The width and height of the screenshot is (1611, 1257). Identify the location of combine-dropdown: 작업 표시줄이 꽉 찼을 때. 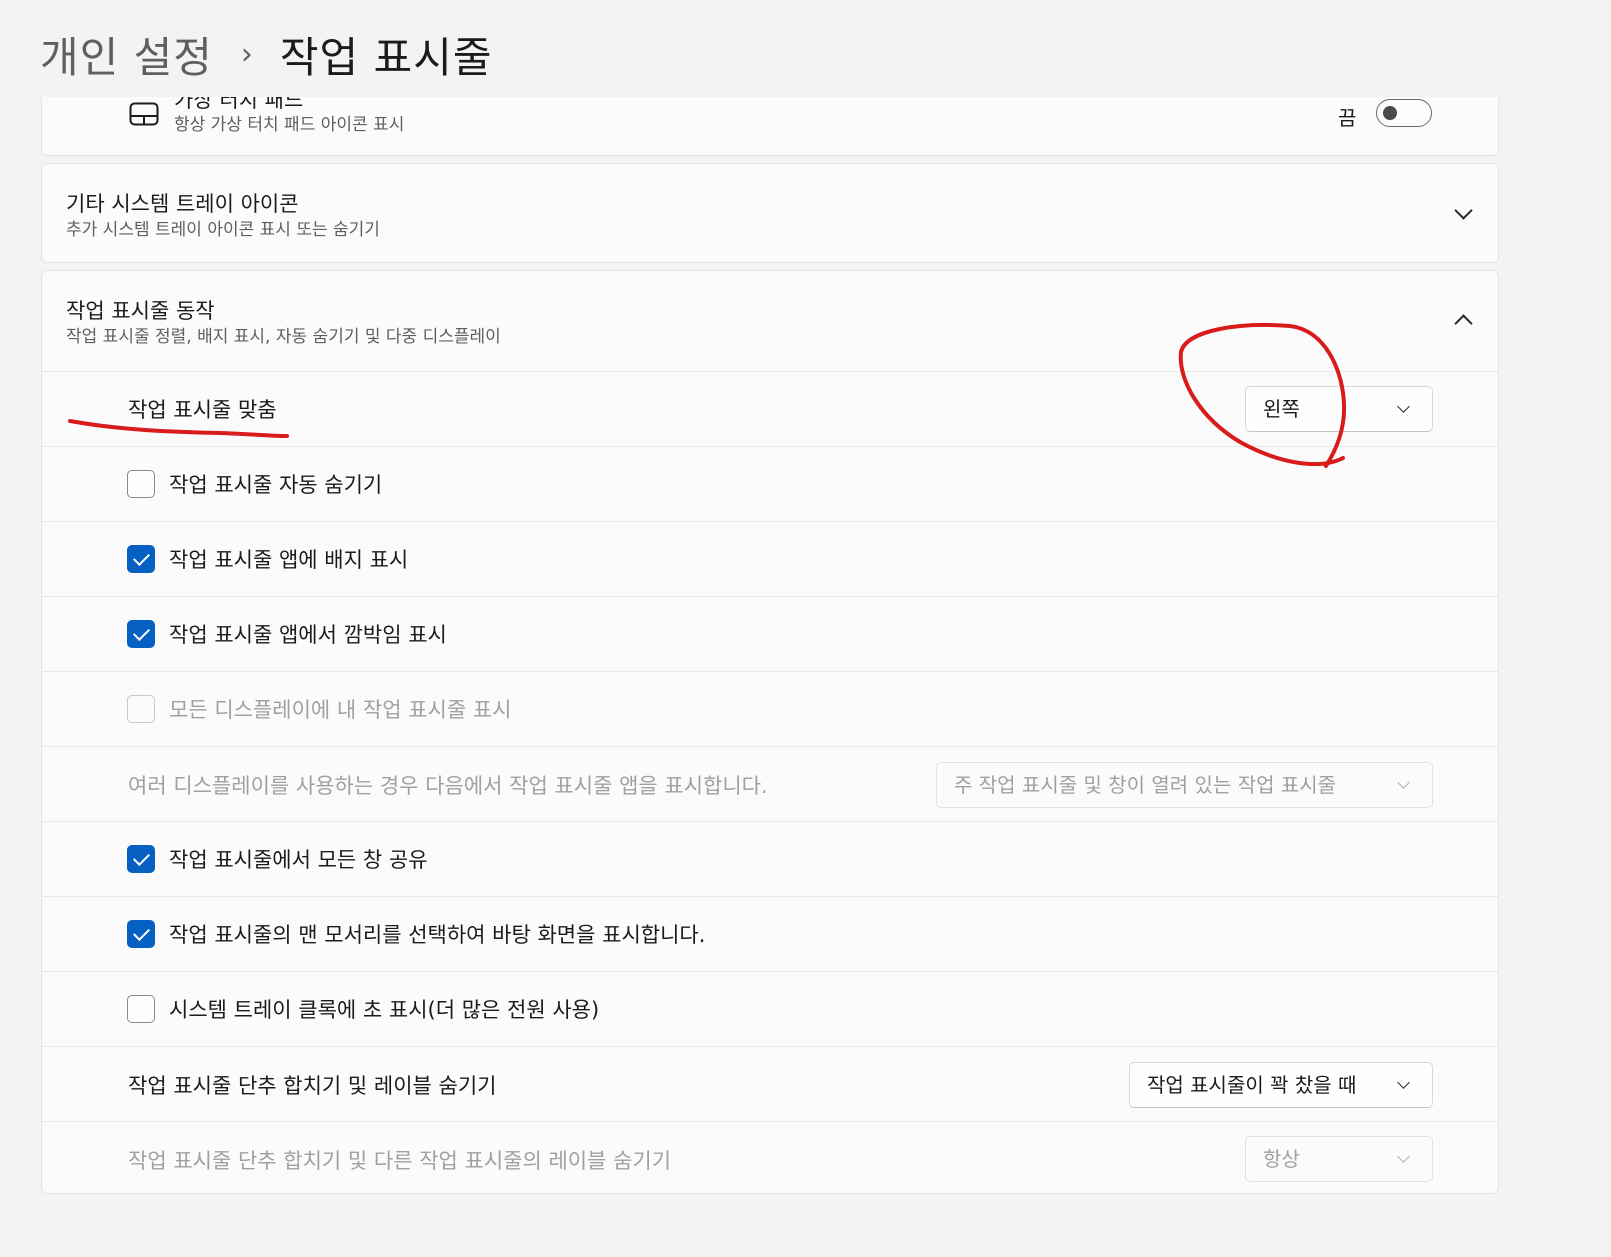
(1281, 1085).